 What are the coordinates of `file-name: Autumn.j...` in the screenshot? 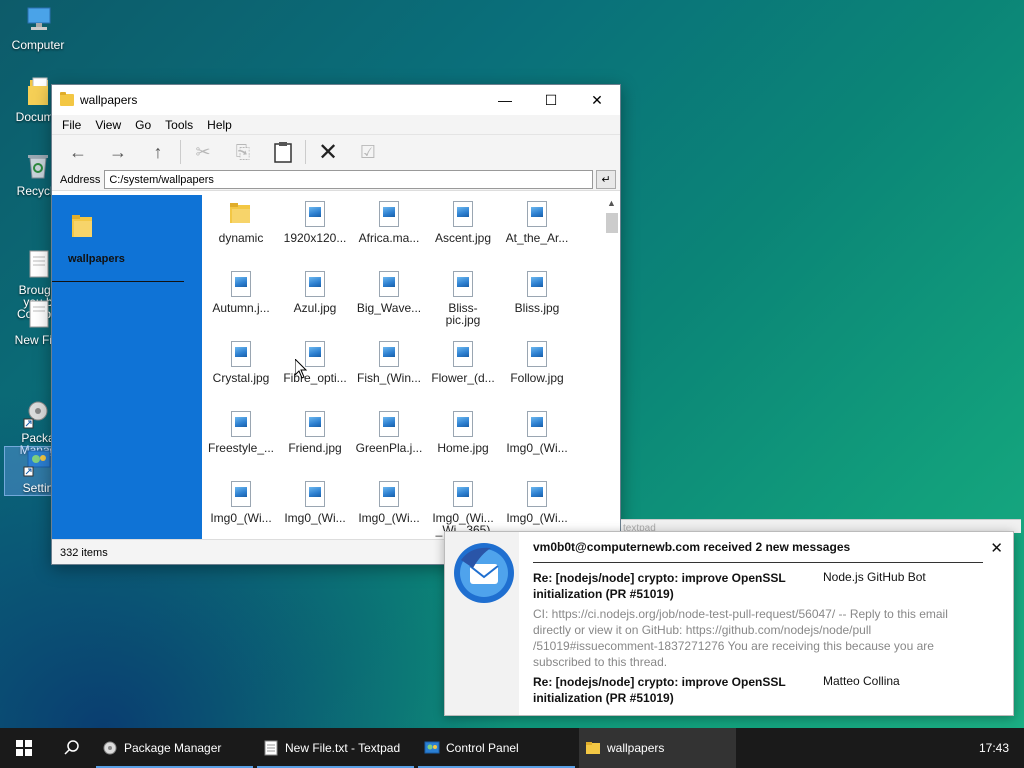 It's located at (241, 308).